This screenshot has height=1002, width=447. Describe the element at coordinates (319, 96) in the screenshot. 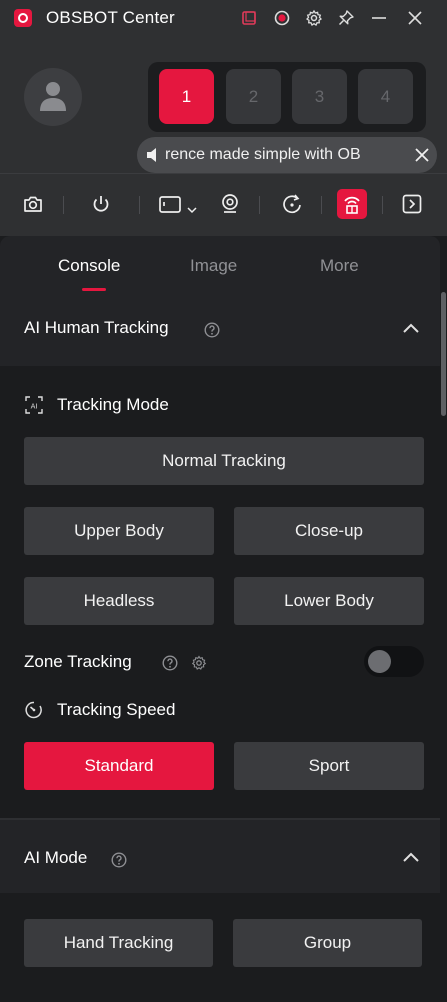

I see `preset-button-3: 3` at that location.